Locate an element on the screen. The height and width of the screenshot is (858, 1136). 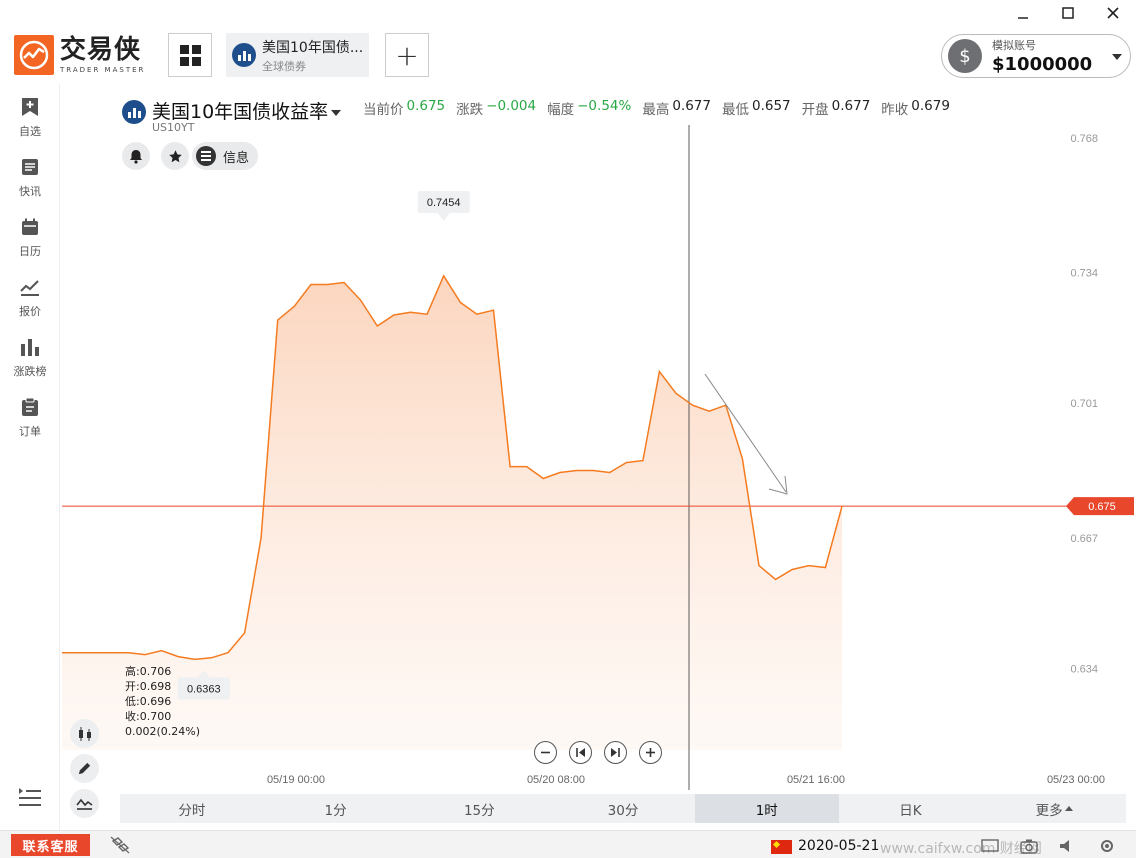
x-tick-label: 05/19 00:00 is located at coordinates (296, 780).